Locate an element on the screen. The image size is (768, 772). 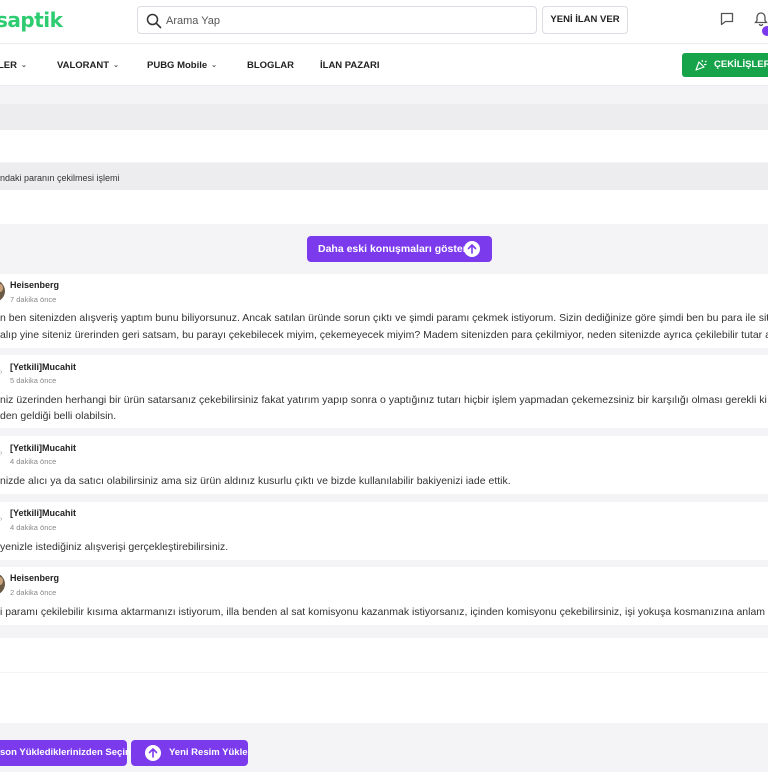
search-box is located at coordinates (337, 20).